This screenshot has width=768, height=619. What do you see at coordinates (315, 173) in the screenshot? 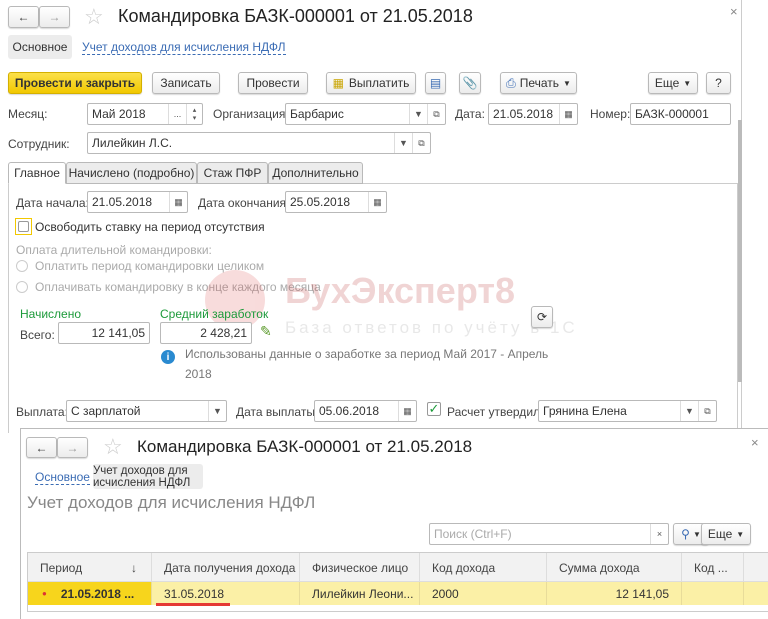
I see `tab-additional: Дополнительно` at bounding box center [315, 173].